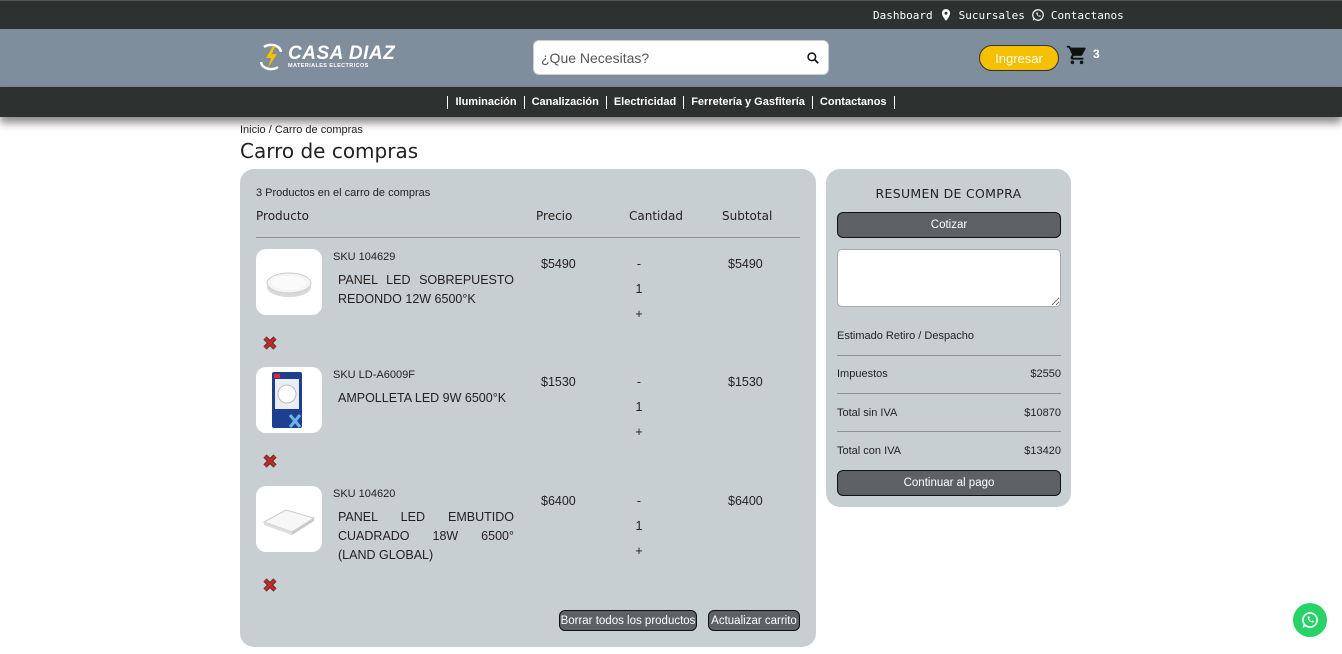 This screenshot has width=1342, height=654. Describe the element at coordinates (282, 216) in the screenshot. I see `column-header-product: Producto` at that location.